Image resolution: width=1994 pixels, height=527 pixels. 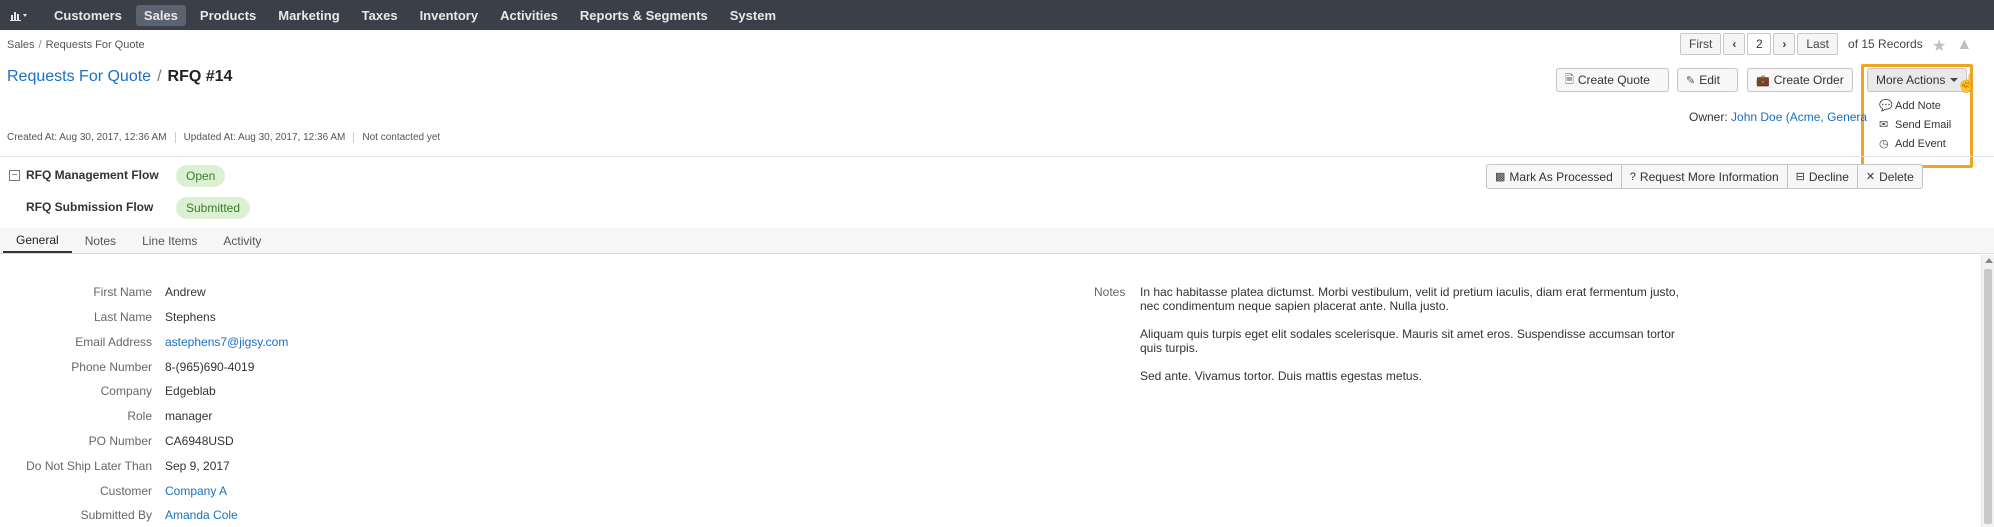 What do you see at coordinates (113, 342) in the screenshot?
I see `field-label: Email Address` at bounding box center [113, 342].